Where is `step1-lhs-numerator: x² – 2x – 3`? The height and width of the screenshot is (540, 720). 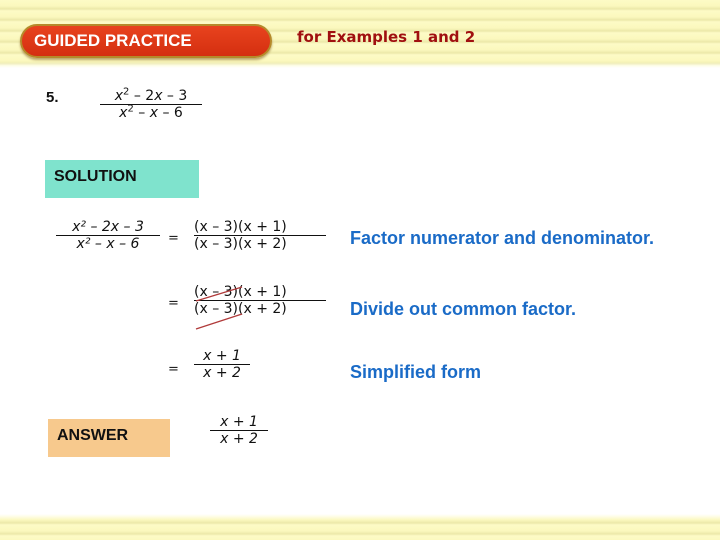
step1-lhs-numerator: x² – 2x – 3 is located at coordinates (108, 227).